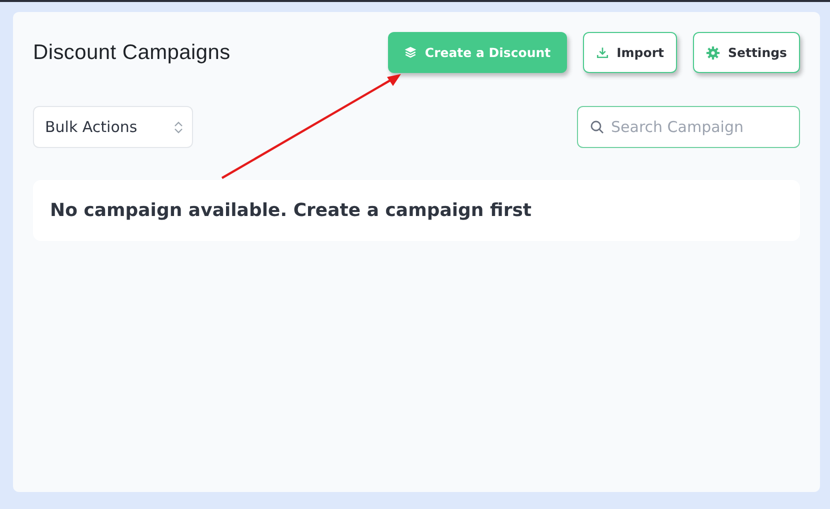  Describe the element at coordinates (602, 52) in the screenshot. I see `download-icon` at that location.